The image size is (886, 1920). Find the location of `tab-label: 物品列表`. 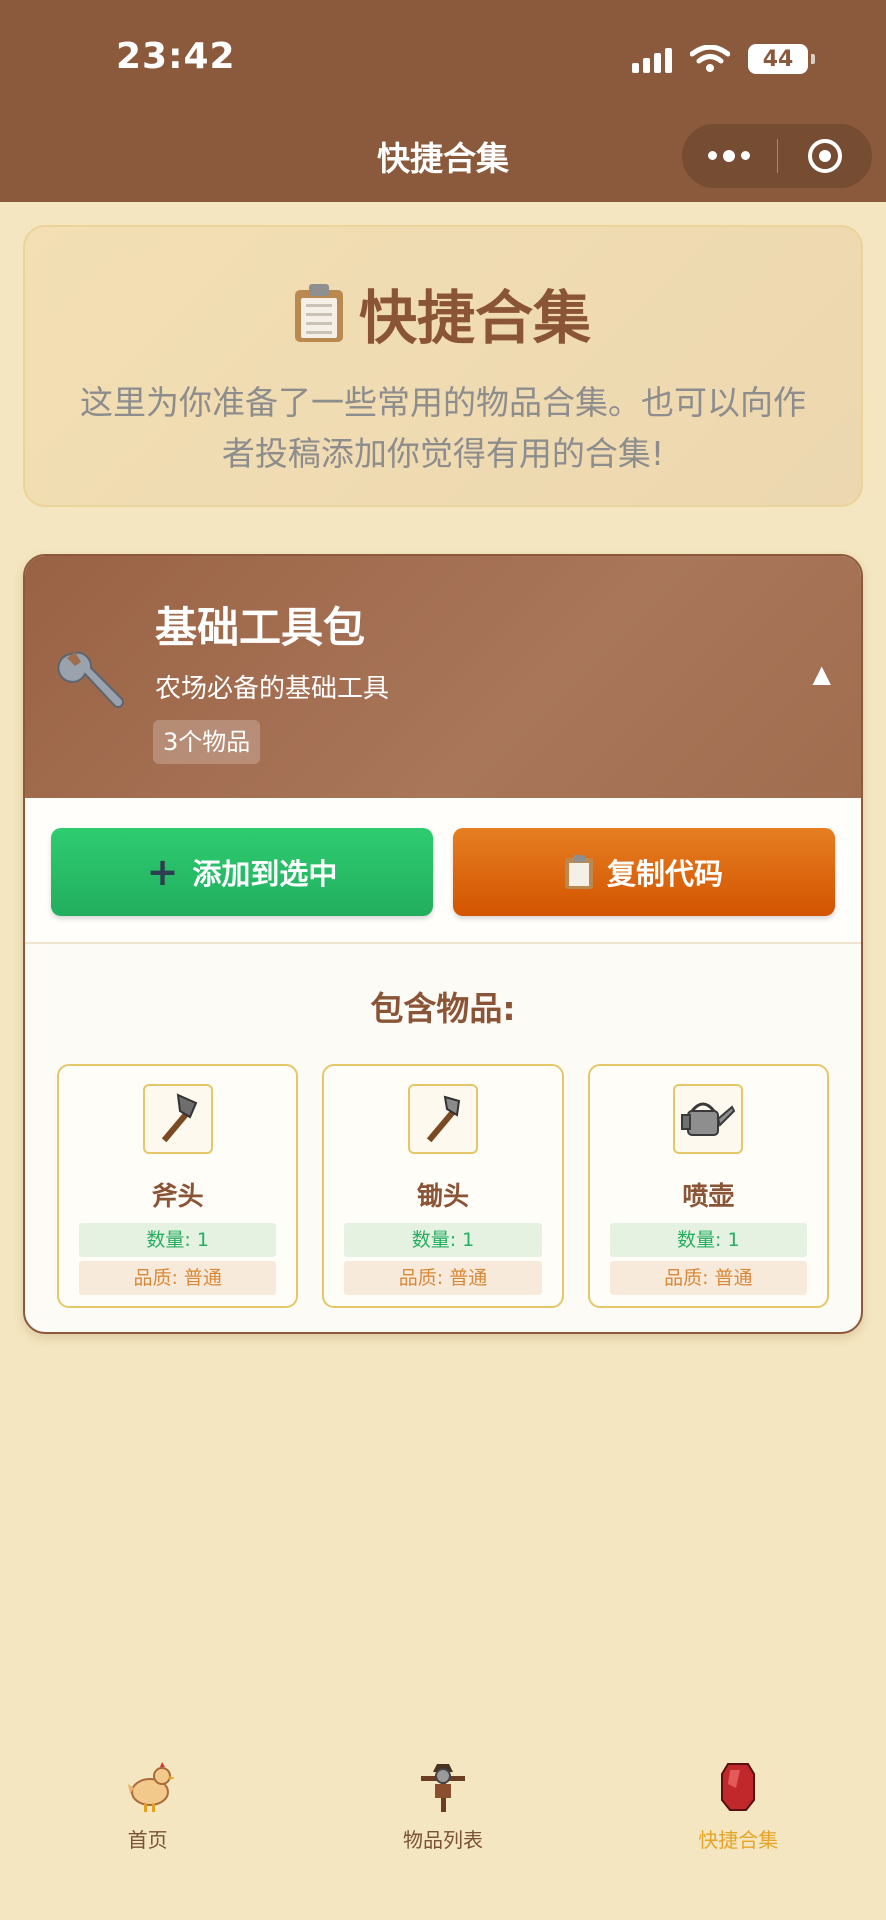

tab-label: 物品列表 is located at coordinates (442, 1840).